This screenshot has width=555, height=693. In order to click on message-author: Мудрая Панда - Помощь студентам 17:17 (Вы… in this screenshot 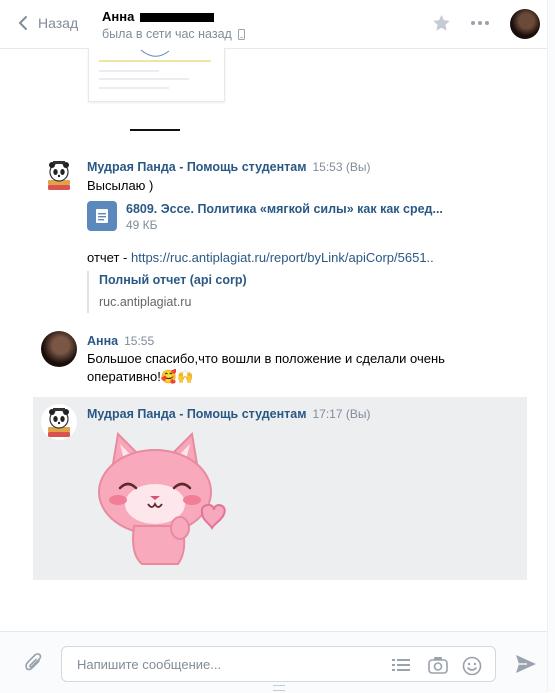, I will do `click(228, 414)`.